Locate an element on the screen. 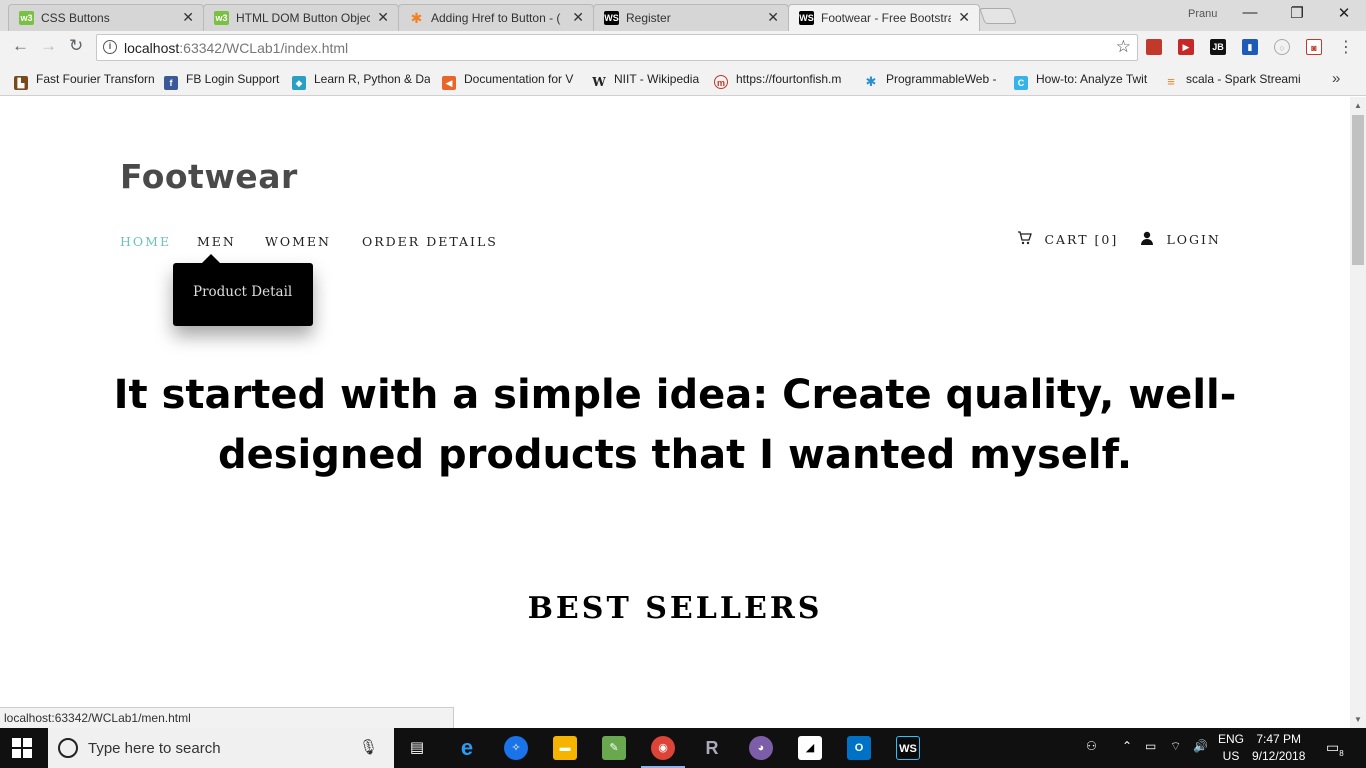  facebook-icon: f is located at coordinates (171, 83).